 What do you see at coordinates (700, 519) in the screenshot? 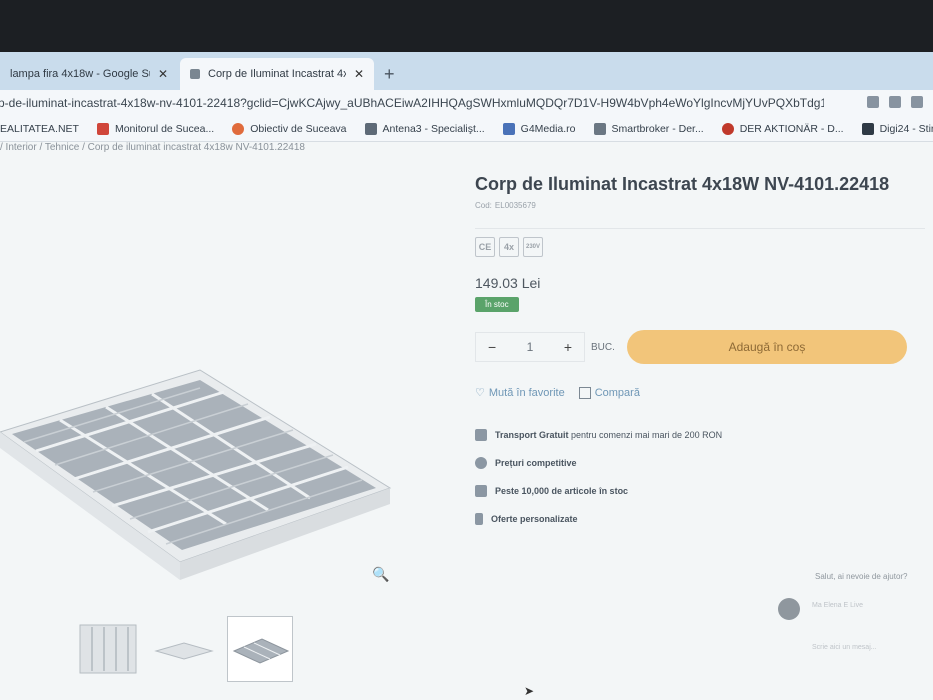
I see `benefit-item: Oferte personalizate` at bounding box center [700, 519].